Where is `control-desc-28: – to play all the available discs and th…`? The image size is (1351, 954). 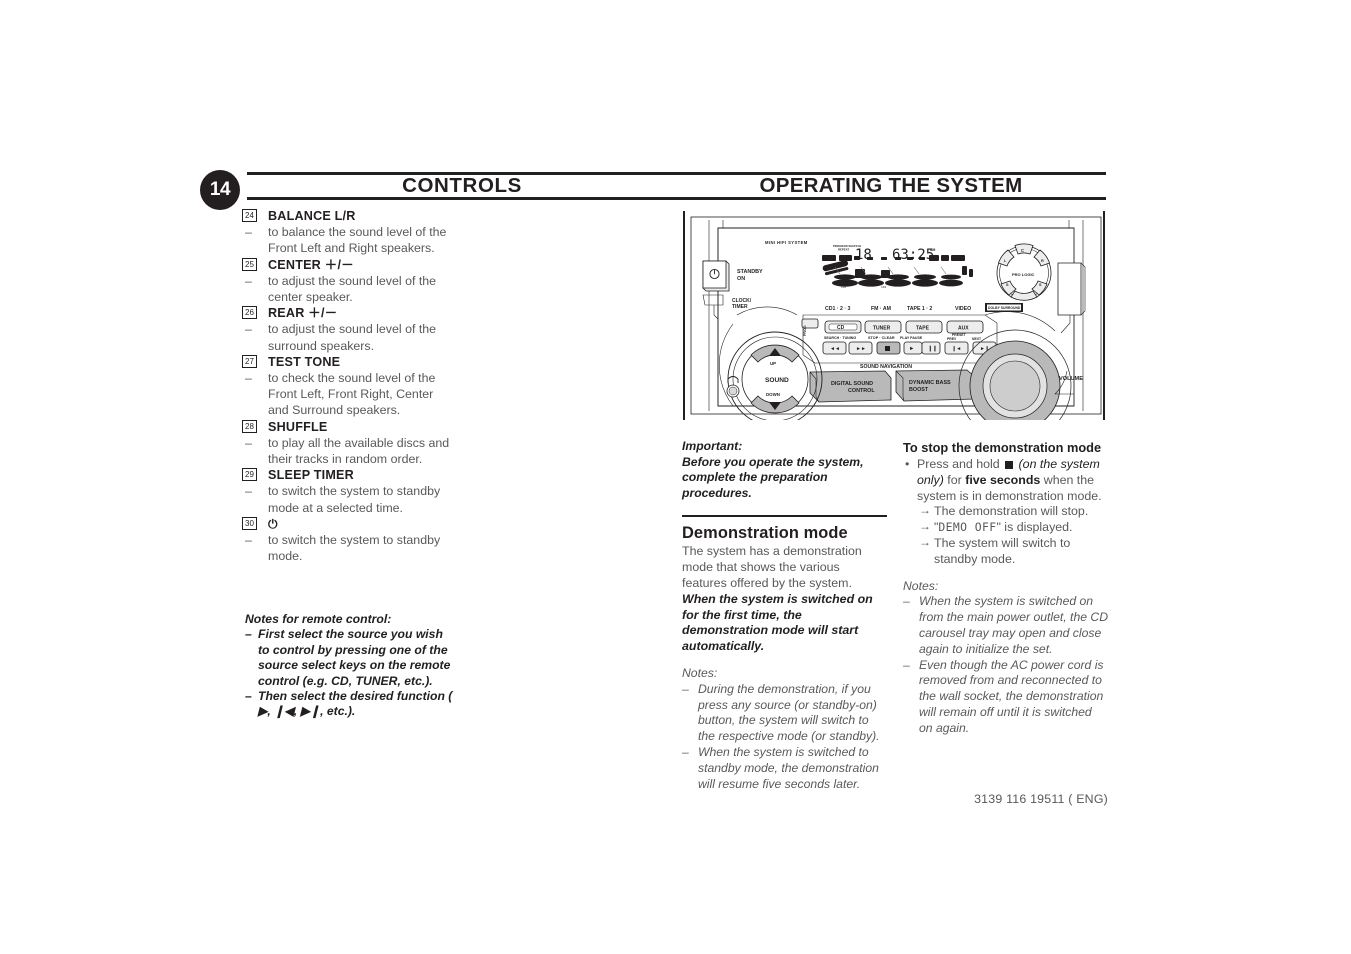 control-desc-28: – to play all the available discs and th… is located at coordinates (349, 451).